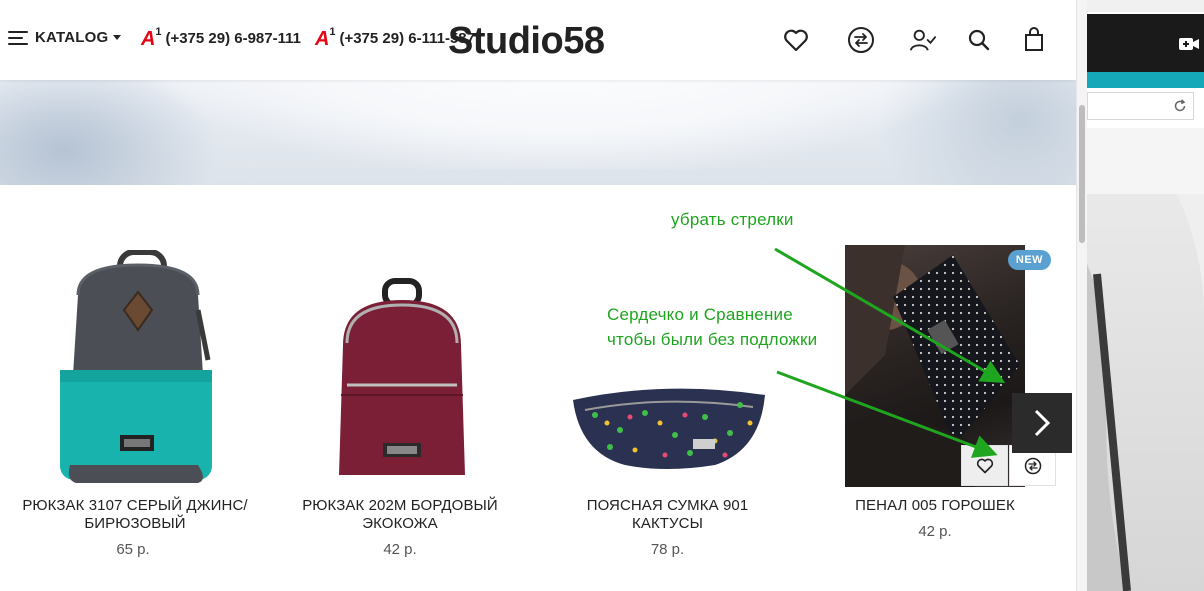 Image resolution: width=1204 pixels, height=591 pixels. What do you see at coordinates (1081, 295) in the screenshot?
I see `page-scrollbar` at bounding box center [1081, 295].